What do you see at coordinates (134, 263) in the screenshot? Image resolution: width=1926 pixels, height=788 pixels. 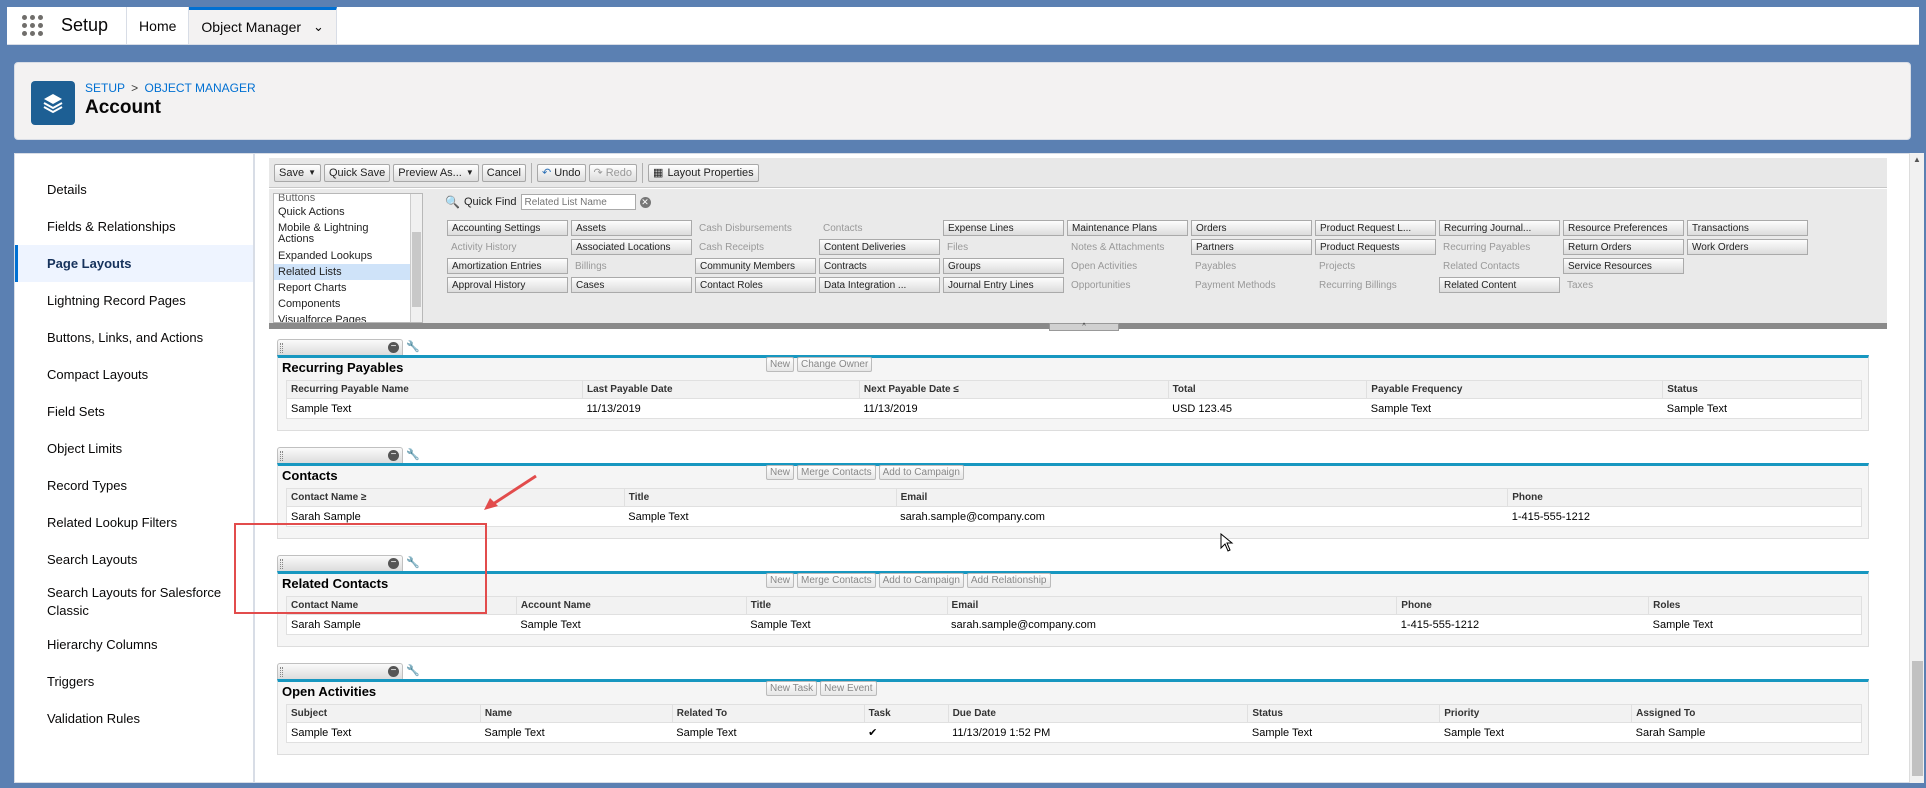 I see `sidebar-item-page-layouts: Page Layouts` at bounding box center [134, 263].